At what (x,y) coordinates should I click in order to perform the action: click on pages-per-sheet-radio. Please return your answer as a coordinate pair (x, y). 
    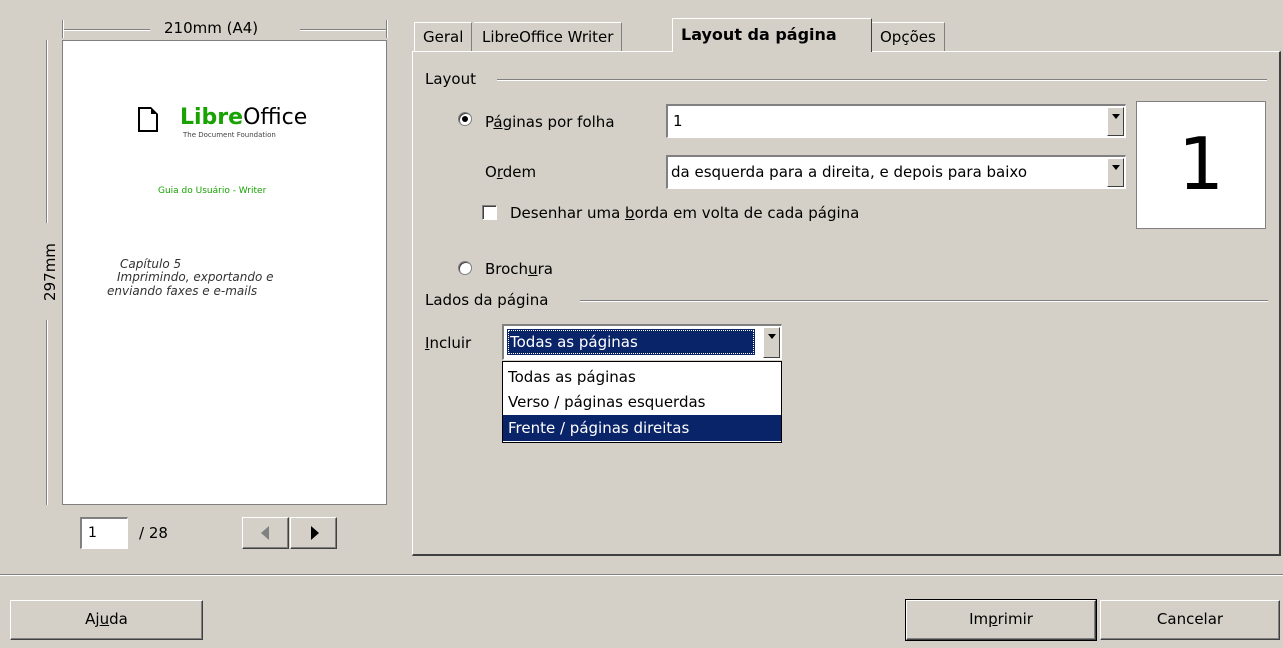
    Looking at the image, I should click on (465, 119).